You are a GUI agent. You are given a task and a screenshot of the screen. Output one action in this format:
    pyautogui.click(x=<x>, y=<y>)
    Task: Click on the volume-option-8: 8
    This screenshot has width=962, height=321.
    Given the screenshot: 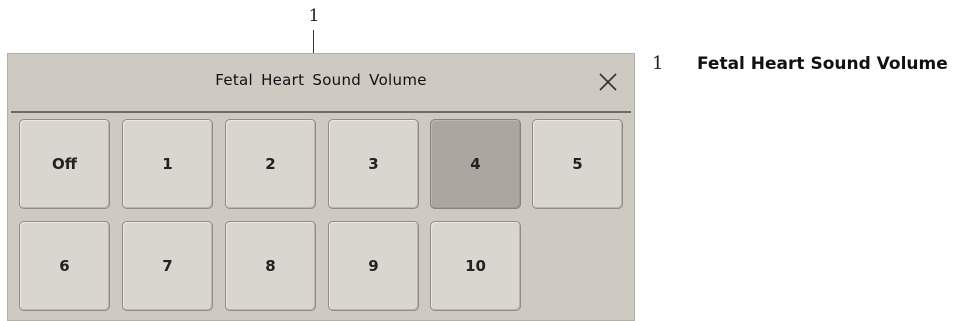 What is the action you would take?
    pyautogui.click(x=270, y=266)
    